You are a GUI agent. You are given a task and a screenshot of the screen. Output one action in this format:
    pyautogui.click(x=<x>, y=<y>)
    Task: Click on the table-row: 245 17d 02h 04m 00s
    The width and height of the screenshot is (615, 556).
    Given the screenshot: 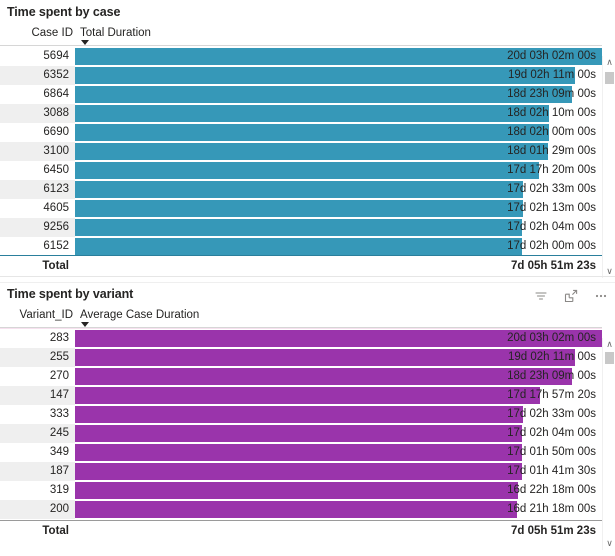 What is the action you would take?
    pyautogui.click(x=301, y=433)
    